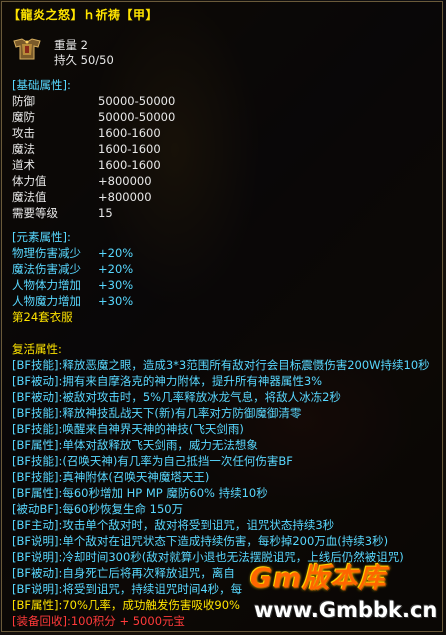 The width and height of the screenshot is (446, 635). I want to click on skill-line: [BF被动]:被敌对攻击时，5%几率释放冰龙气息，将敌人冰冻2秒, so click(176, 397).